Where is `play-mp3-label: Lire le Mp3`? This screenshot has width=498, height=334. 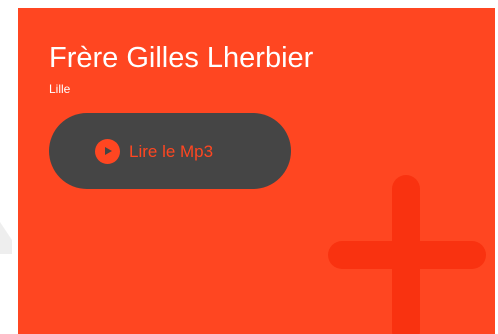 play-mp3-label: Lire le Mp3 is located at coordinates (171, 151).